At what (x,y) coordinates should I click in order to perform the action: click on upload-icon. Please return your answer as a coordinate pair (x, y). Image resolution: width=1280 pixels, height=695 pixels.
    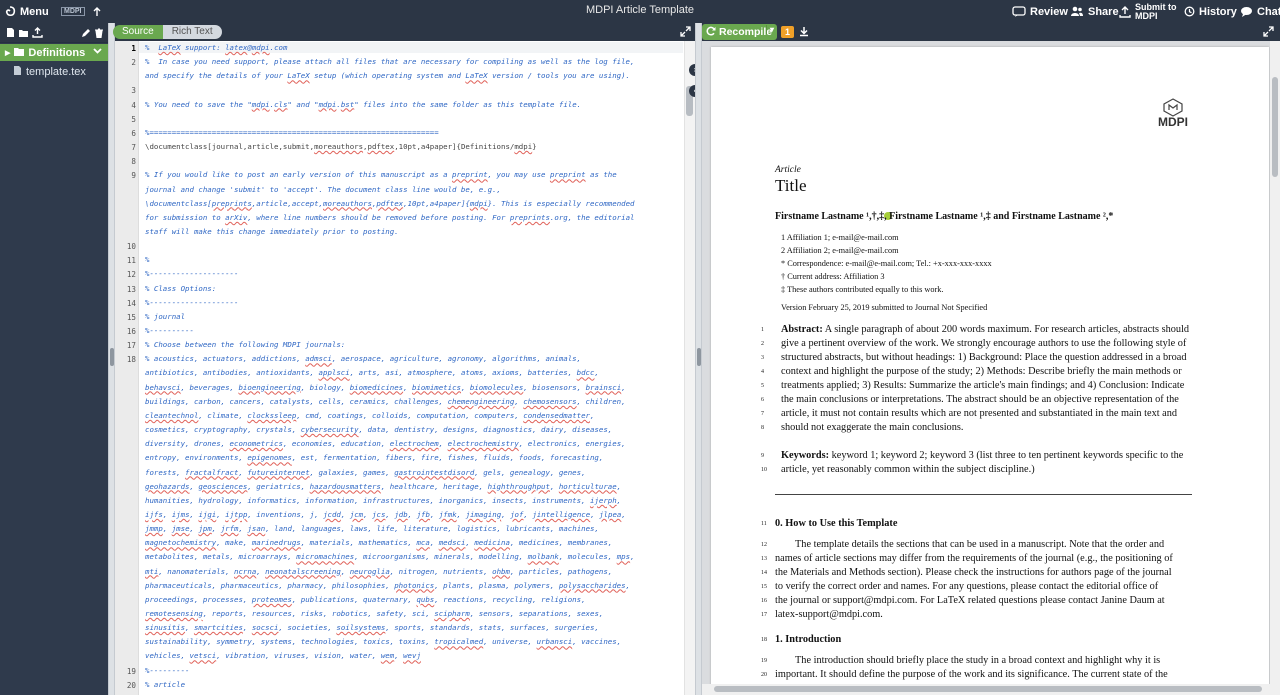
    Looking at the image, I should click on (1125, 11).